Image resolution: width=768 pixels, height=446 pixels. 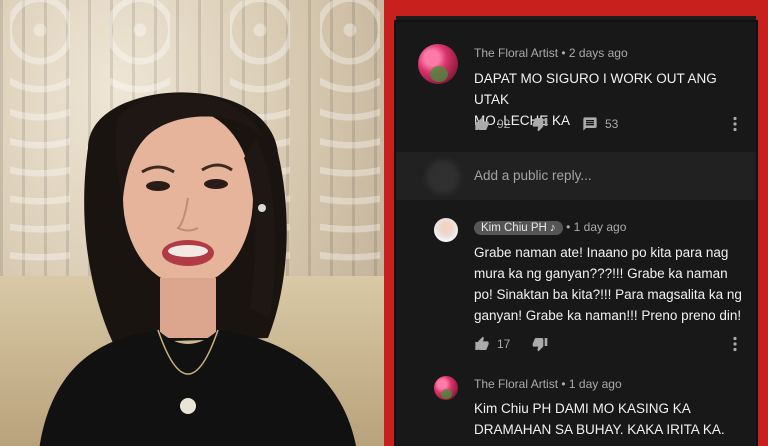 I want to click on like-count: 17, so click(x=504, y=344).